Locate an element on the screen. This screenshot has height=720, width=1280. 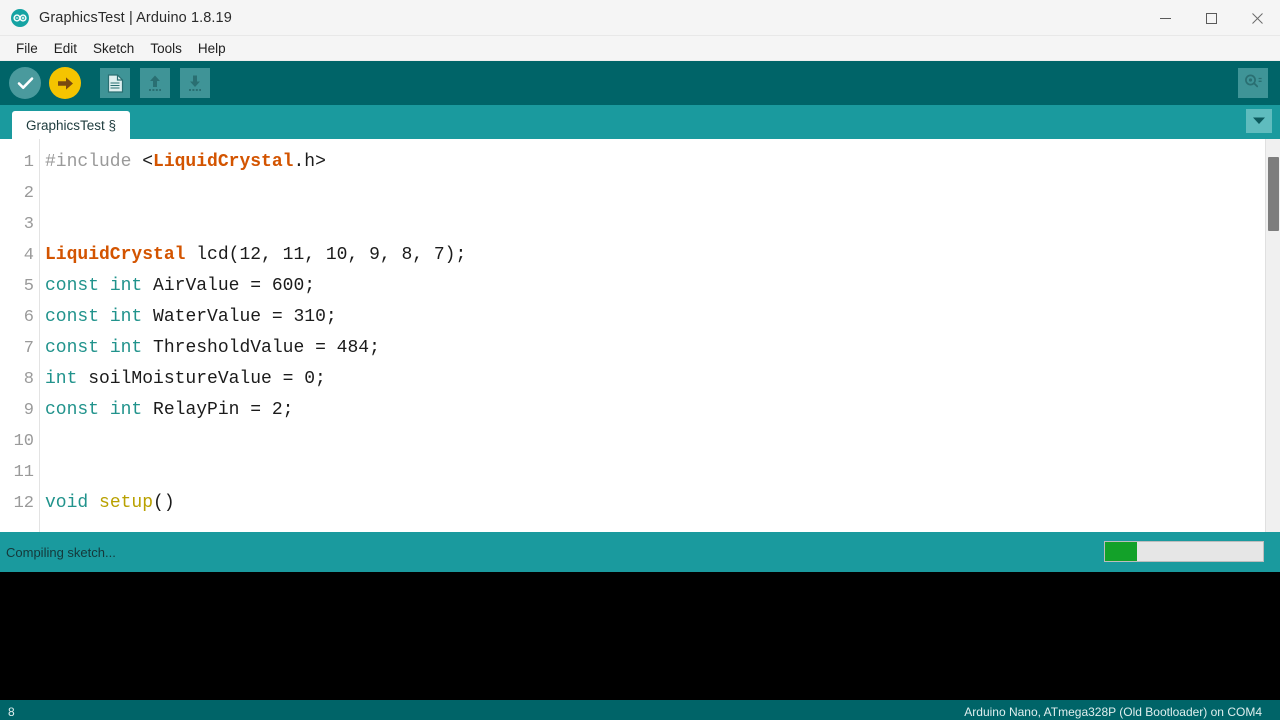
cursor-line-number: 8 is located at coordinates (11, 712).